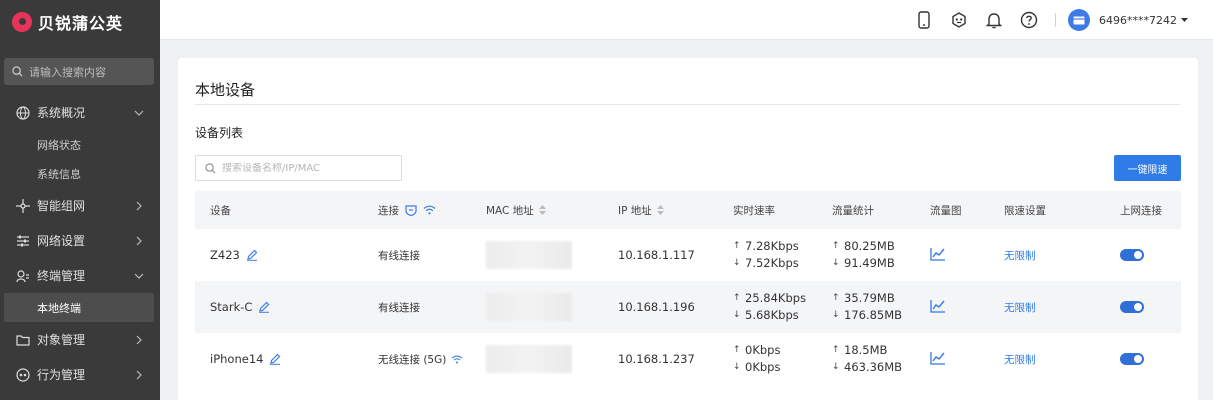  What do you see at coordinates (80, 173) in the screenshot?
I see `sidebar-item-system-info: 系统信息` at bounding box center [80, 173].